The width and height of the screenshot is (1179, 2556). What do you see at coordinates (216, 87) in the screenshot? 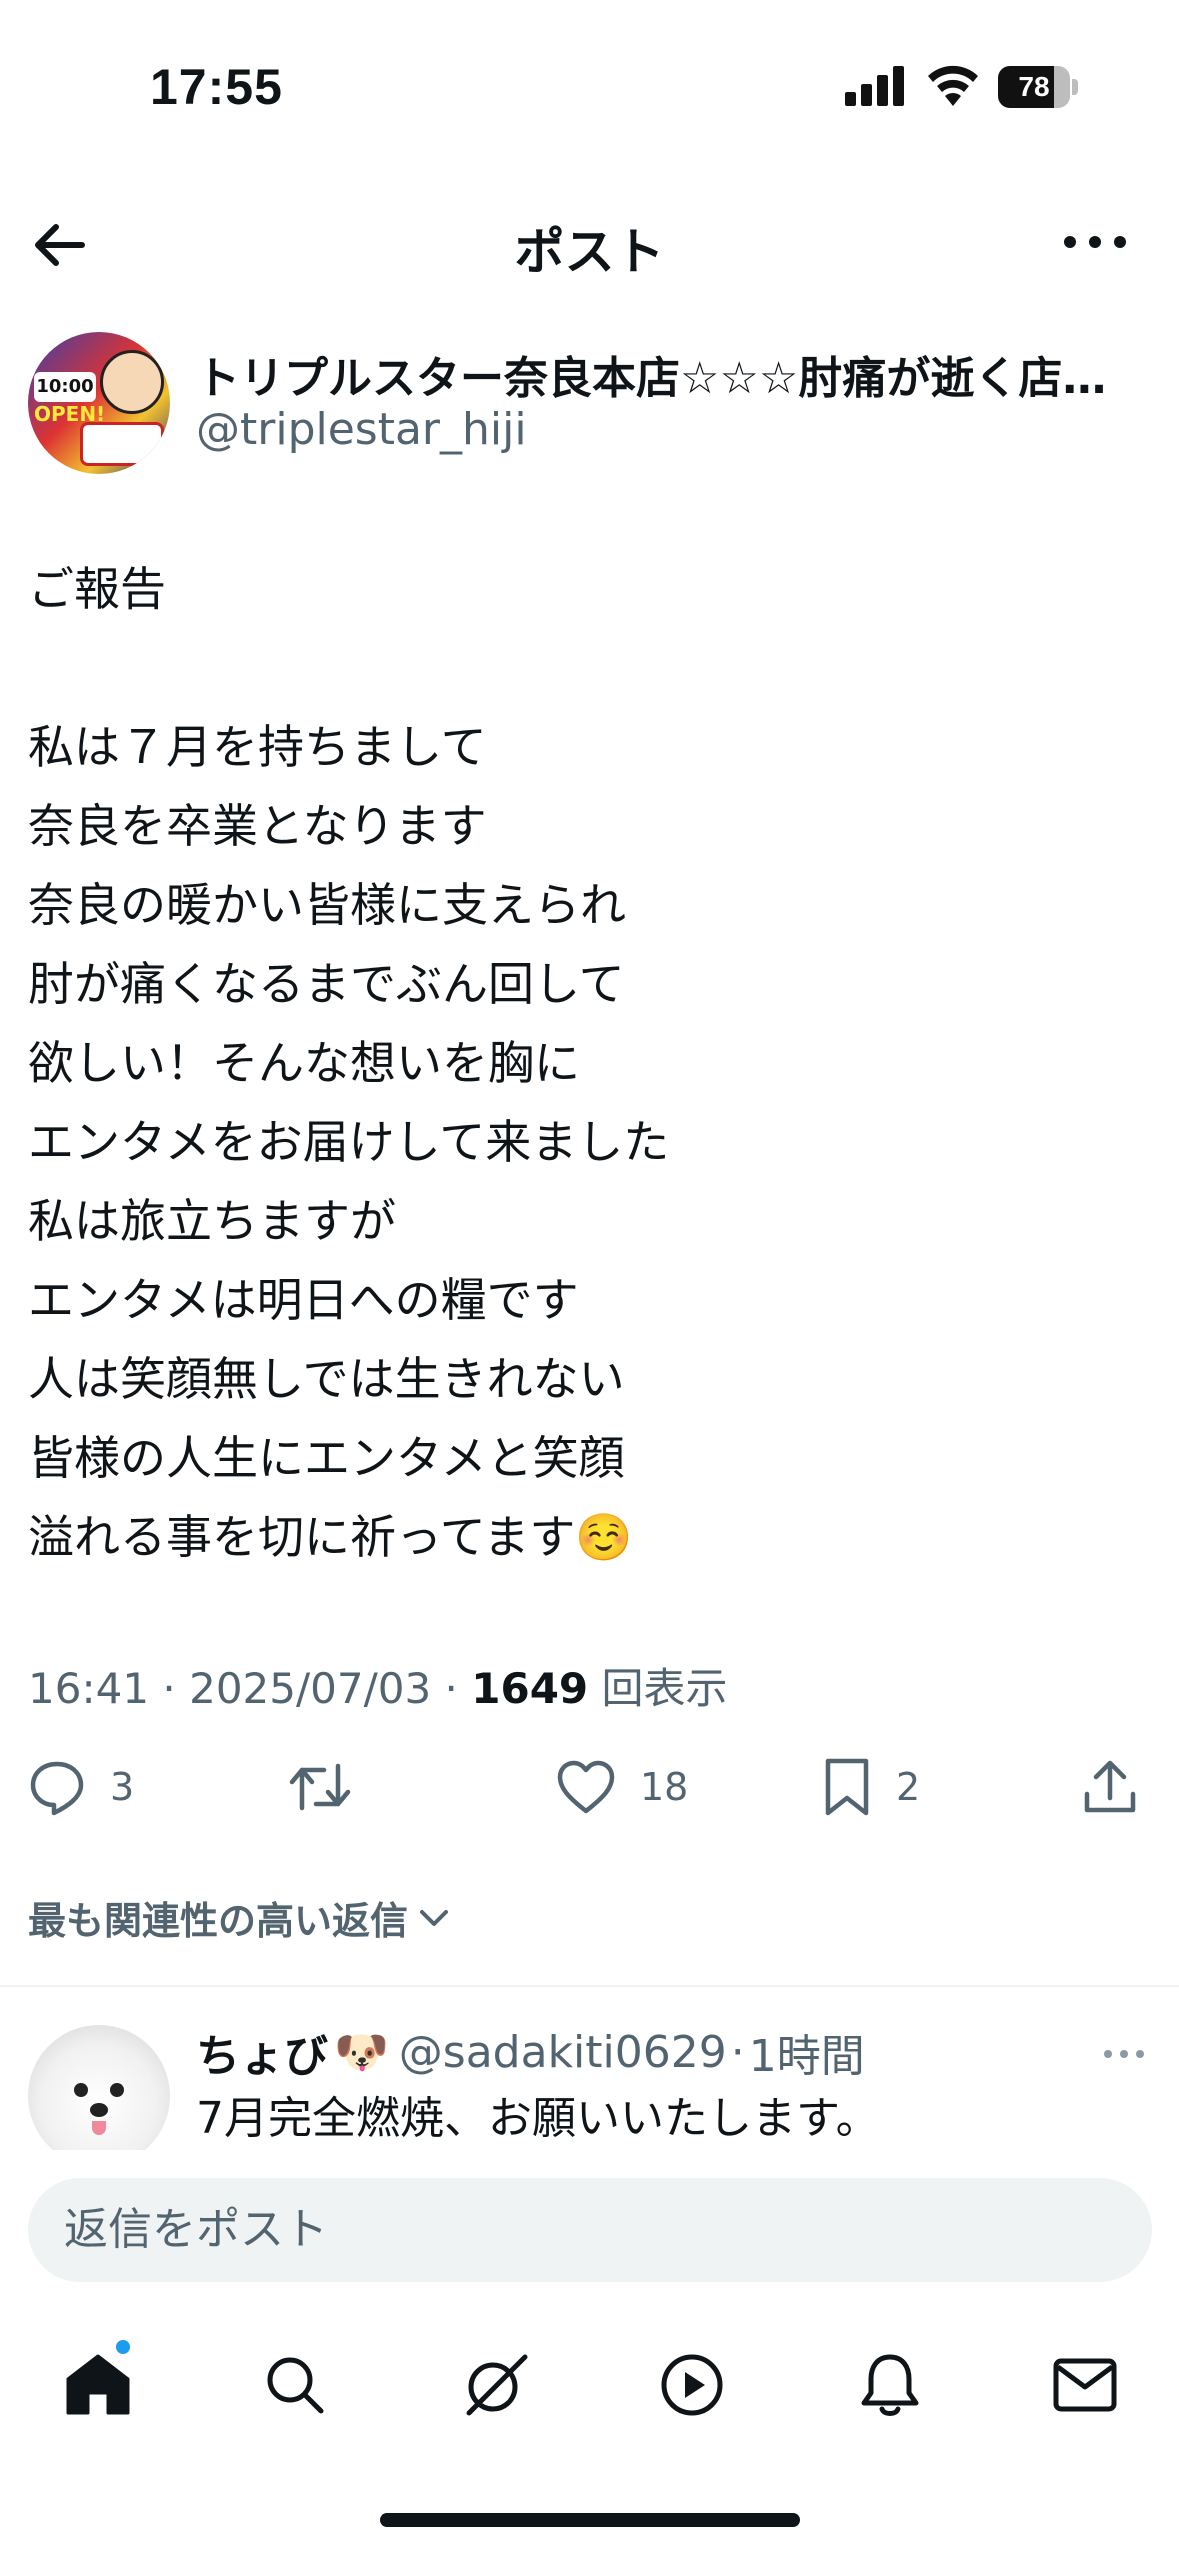
I see `status-time: 17:55` at bounding box center [216, 87].